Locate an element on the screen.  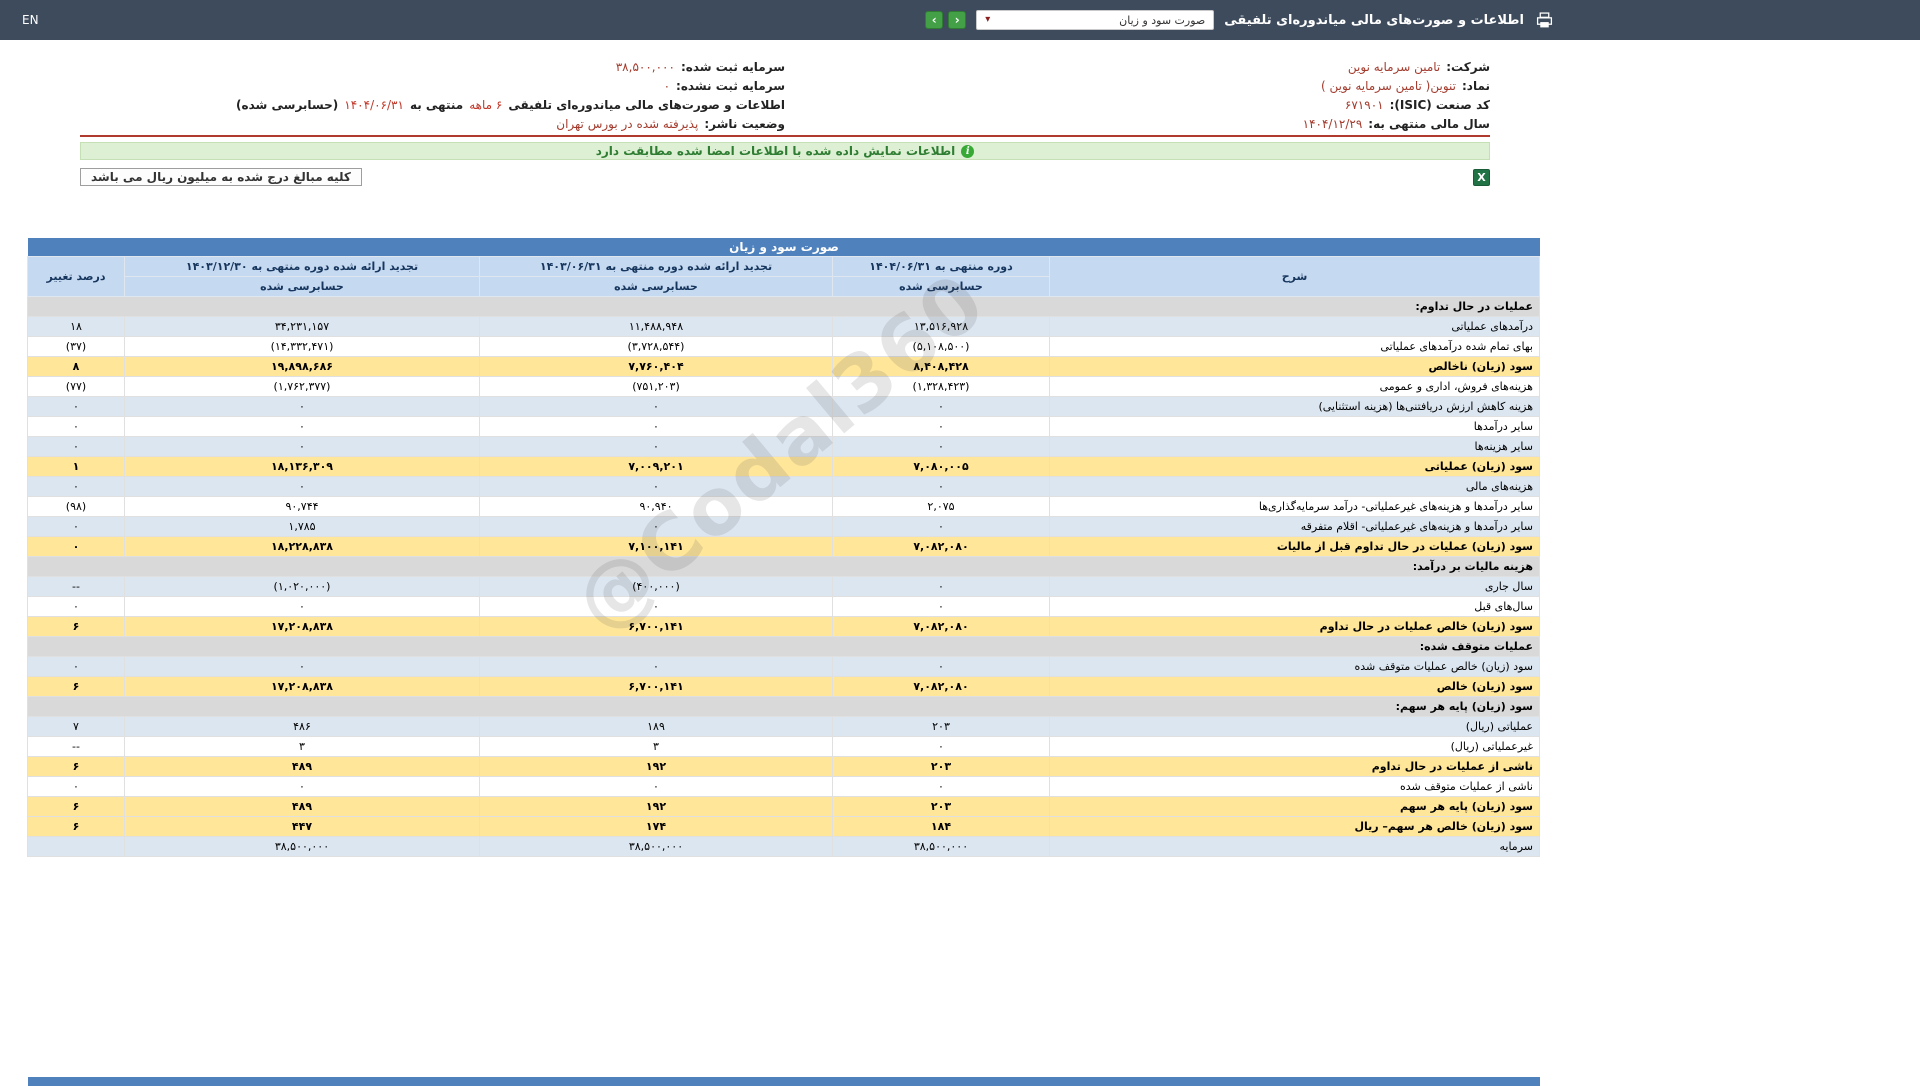
registered-capital-value: ۳۸,۵۰۰,۰۰۰ is located at coordinates (645, 66).